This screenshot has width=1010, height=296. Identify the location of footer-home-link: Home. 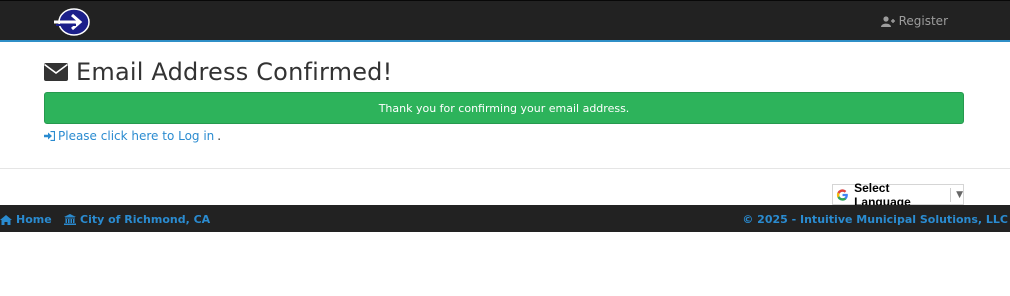
(26, 219).